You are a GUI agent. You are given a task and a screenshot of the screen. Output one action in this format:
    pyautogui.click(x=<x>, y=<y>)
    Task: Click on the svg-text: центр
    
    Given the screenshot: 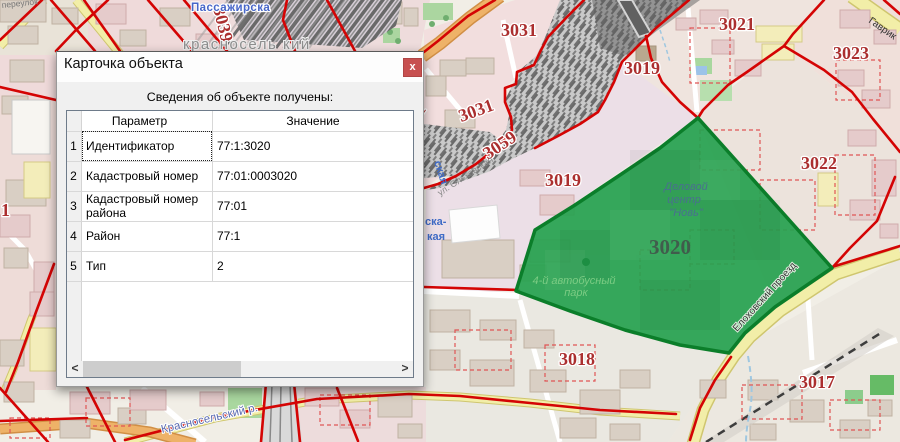 What is the action you would take?
    pyautogui.click(x=684, y=200)
    